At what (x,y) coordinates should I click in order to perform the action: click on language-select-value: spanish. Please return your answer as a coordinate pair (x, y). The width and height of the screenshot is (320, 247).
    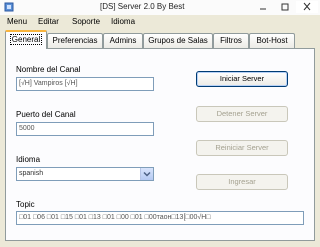
    Looking at the image, I should click on (31, 173).